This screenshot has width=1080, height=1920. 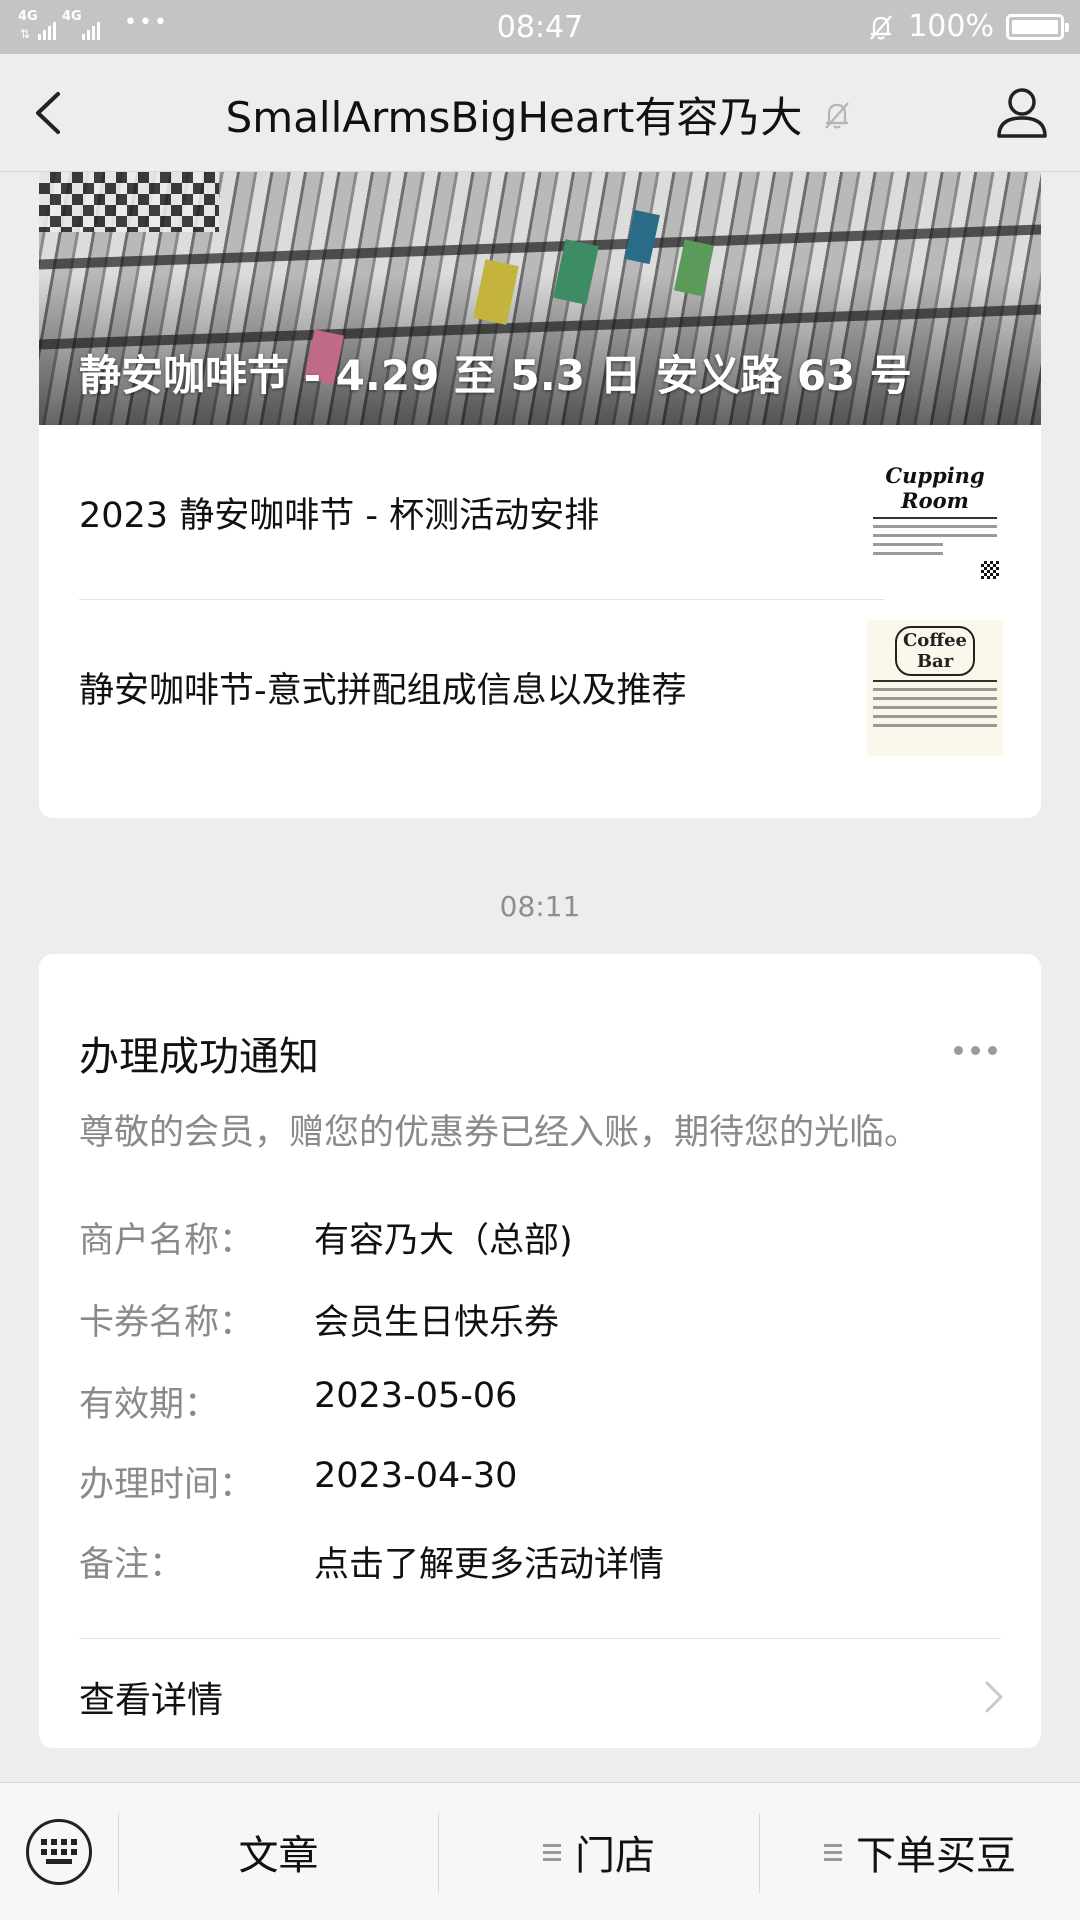 I want to click on field-label: 办理时间：, so click(x=167, y=1485).